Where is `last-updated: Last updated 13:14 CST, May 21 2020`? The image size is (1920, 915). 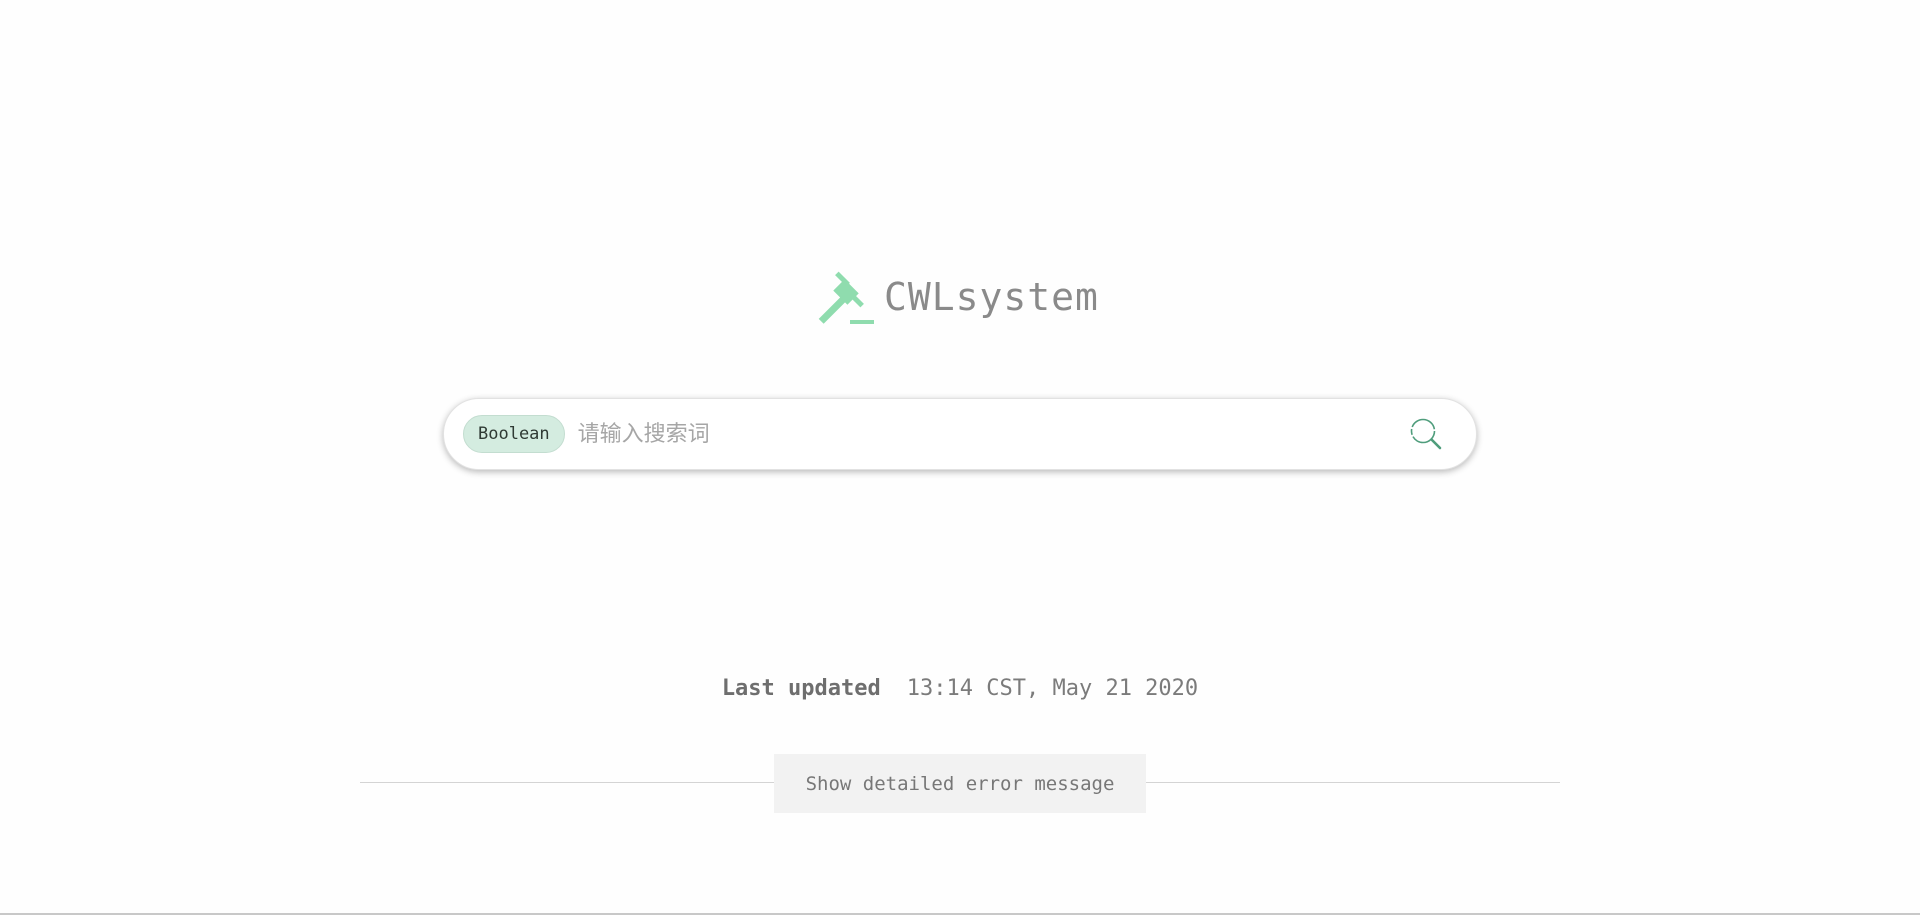 last-updated: Last updated 13:14 CST, May 21 2020 is located at coordinates (960, 688).